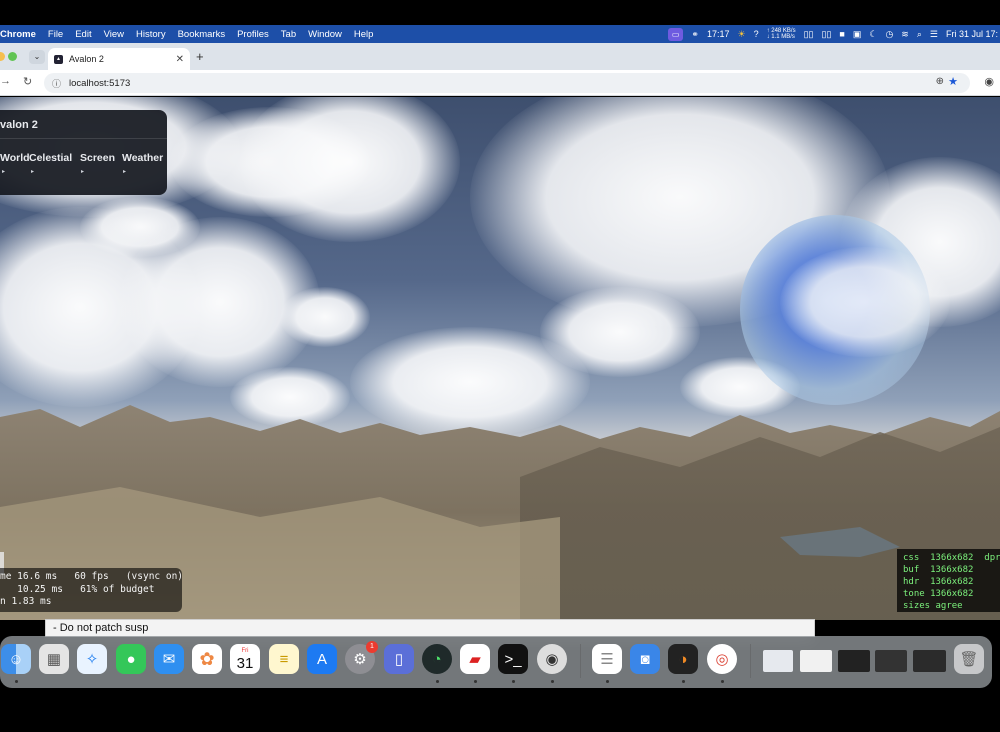  I want to click on blender-icon: ◑, so click(683, 659).